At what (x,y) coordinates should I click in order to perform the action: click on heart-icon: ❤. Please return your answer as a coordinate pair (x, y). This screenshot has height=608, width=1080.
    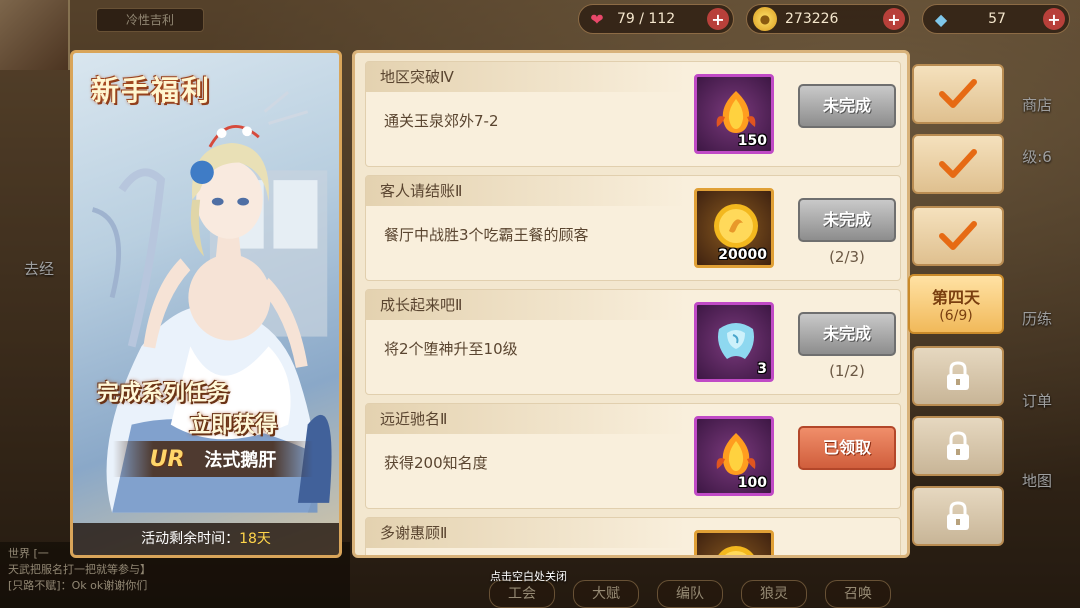
    Looking at the image, I should click on (597, 19).